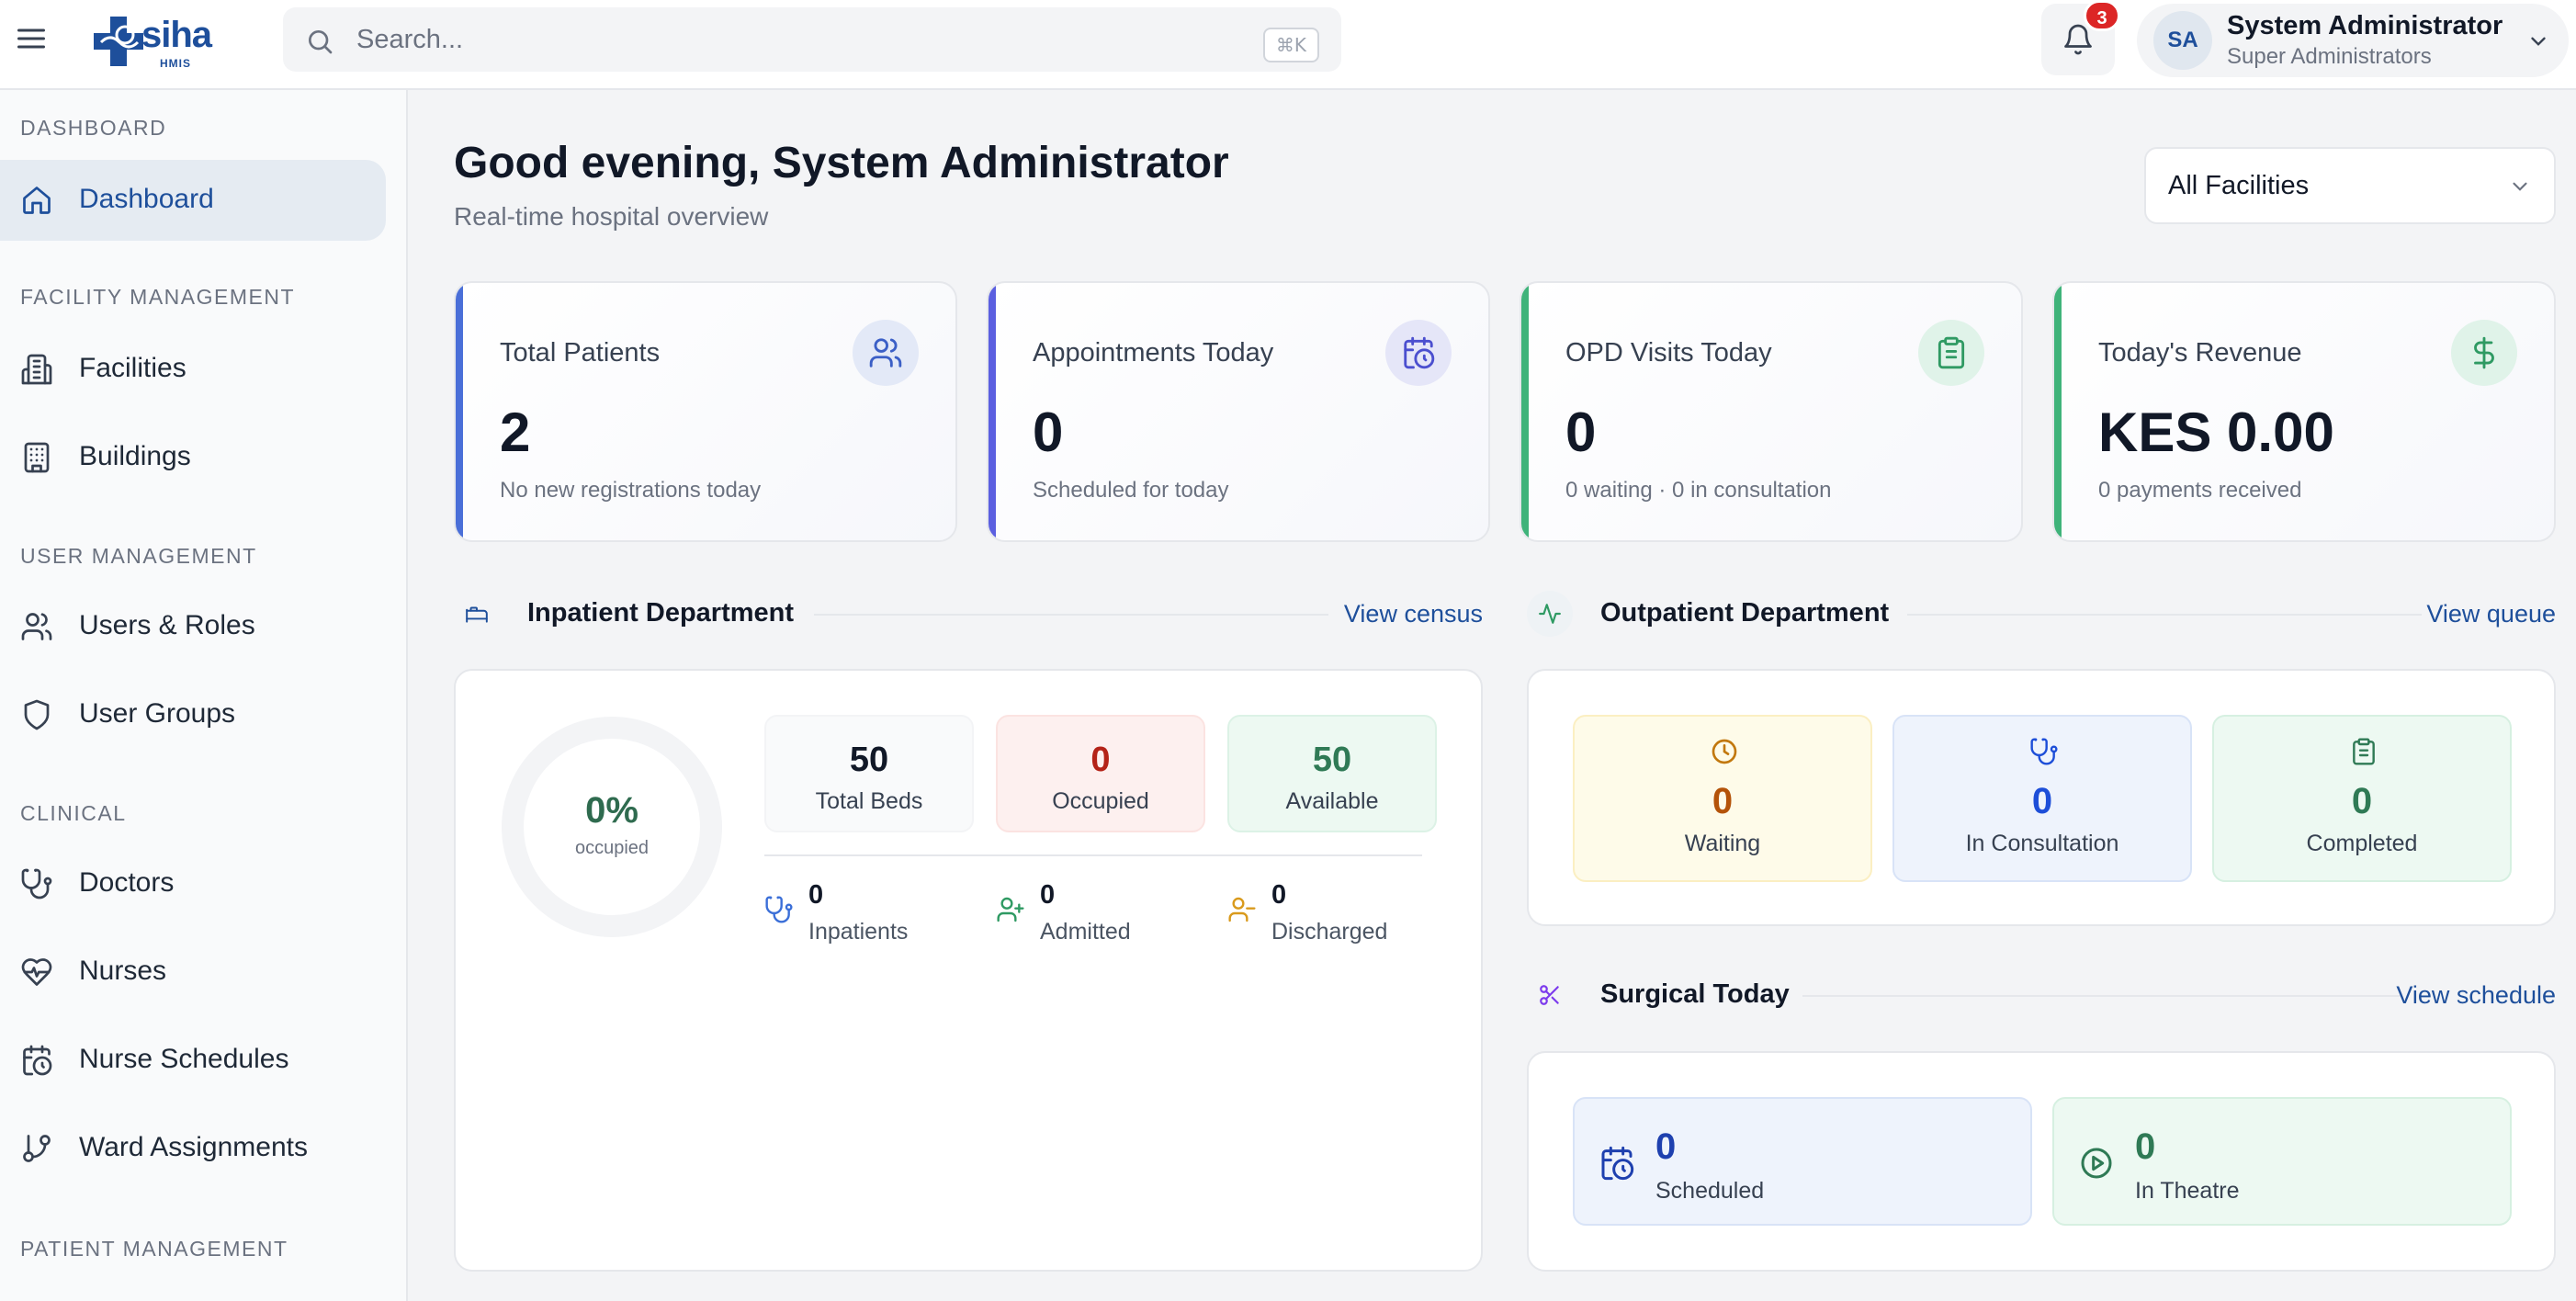 Image resolution: width=2576 pixels, height=1301 pixels. What do you see at coordinates (2538, 41) in the screenshot?
I see `chevron-down-icon` at bounding box center [2538, 41].